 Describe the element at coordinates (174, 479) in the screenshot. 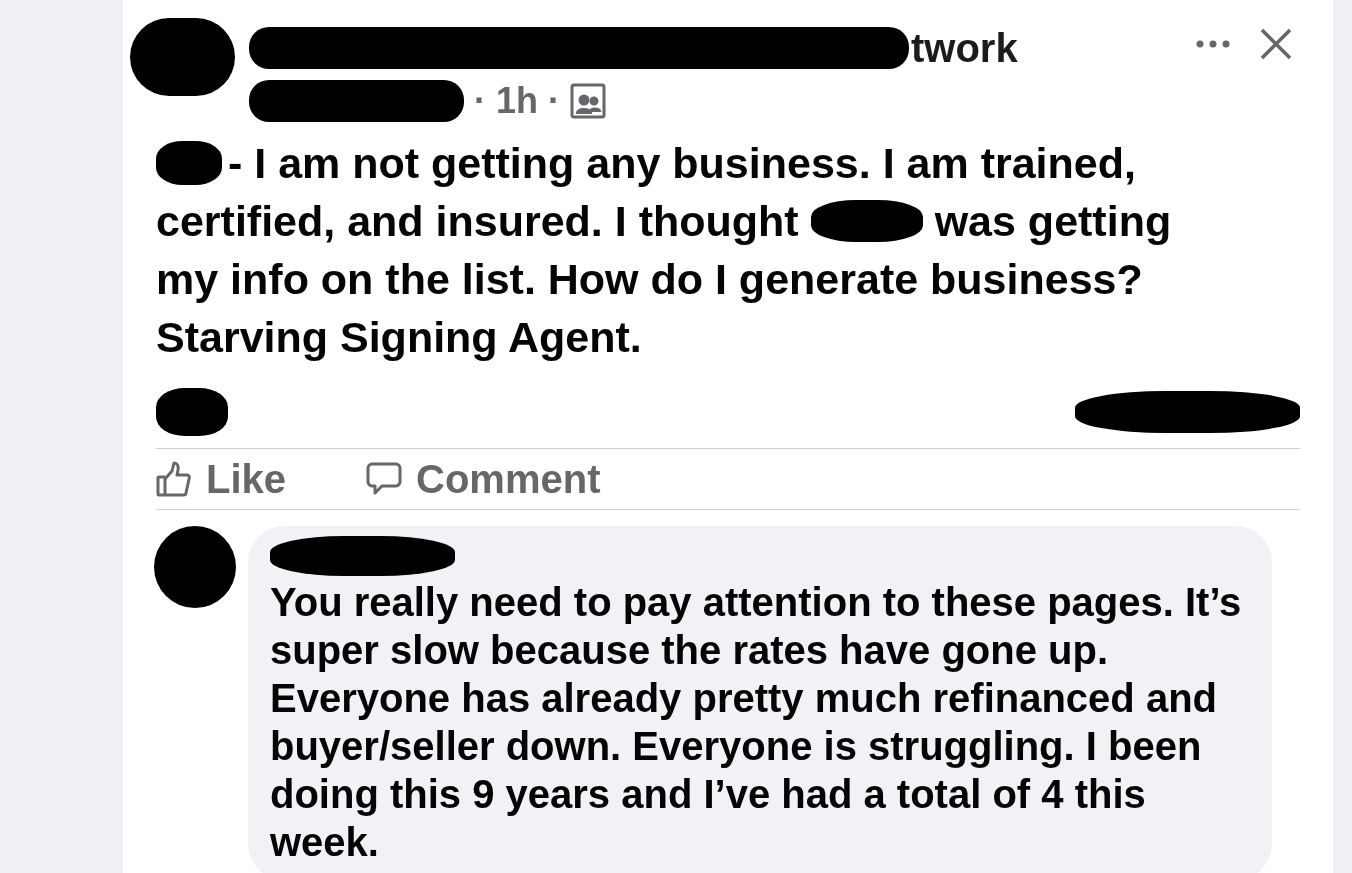

I see `thumbs-up-icon` at that location.